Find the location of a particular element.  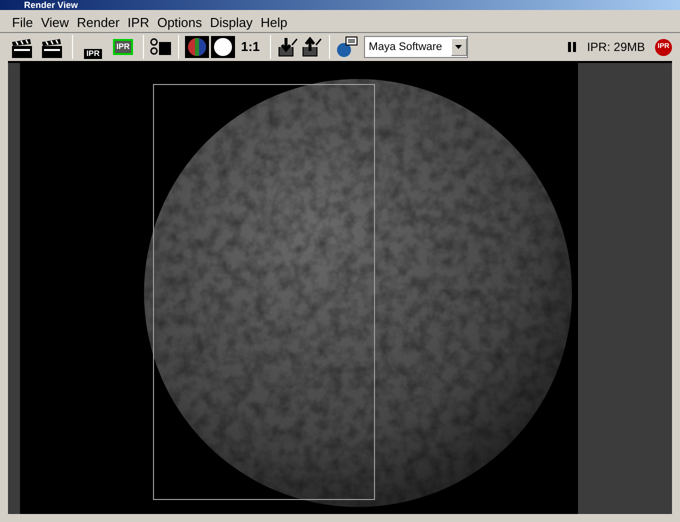

snapshot-icon is located at coordinates (161, 47).